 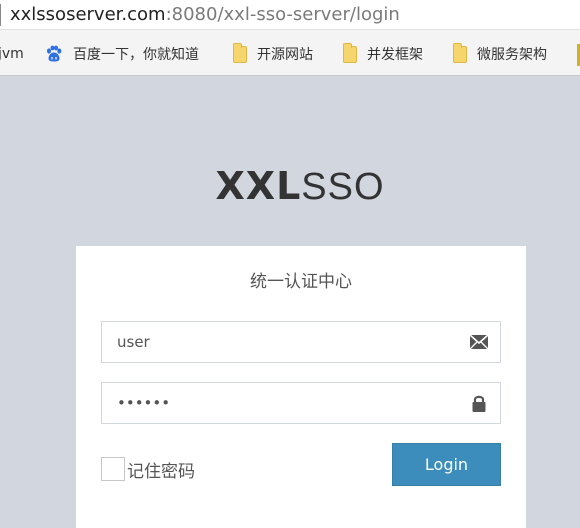 I want to click on bookmark-label: jvm, so click(x=12, y=54).